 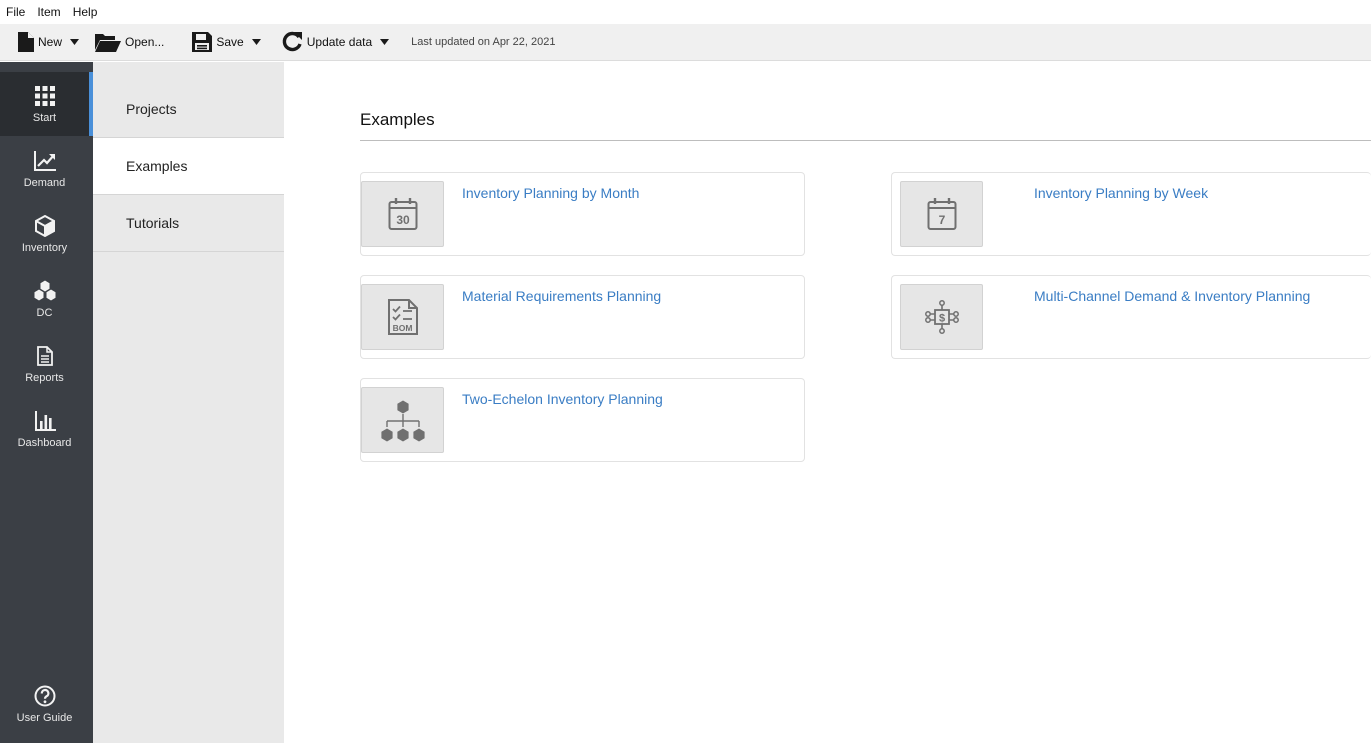 I want to click on rail-item-label: Inventory, so click(x=44, y=248).